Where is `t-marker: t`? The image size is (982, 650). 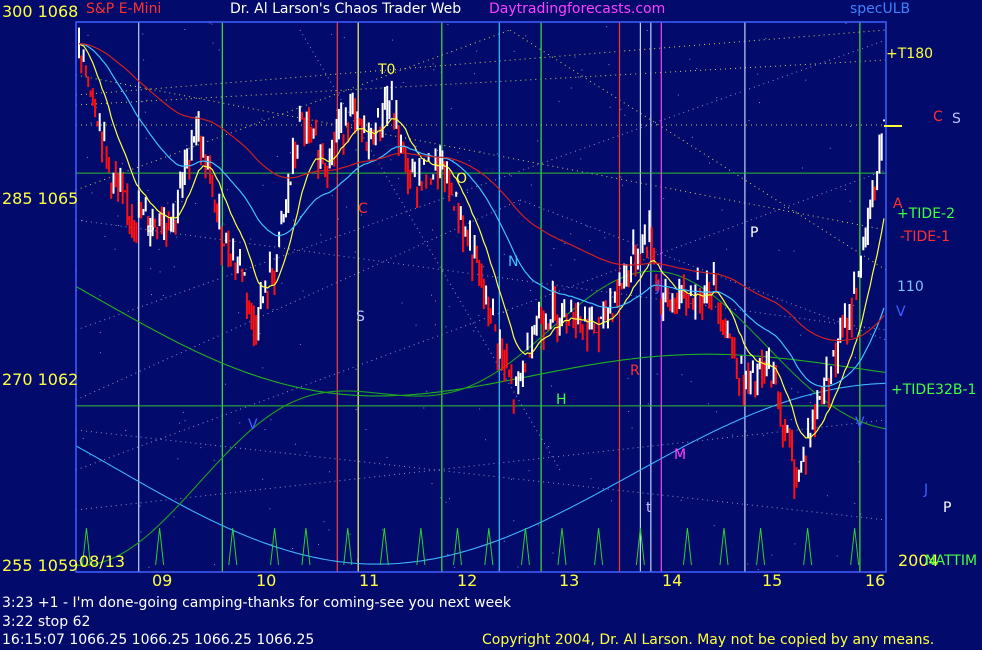 t-marker: t is located at coordinates (649, 508).